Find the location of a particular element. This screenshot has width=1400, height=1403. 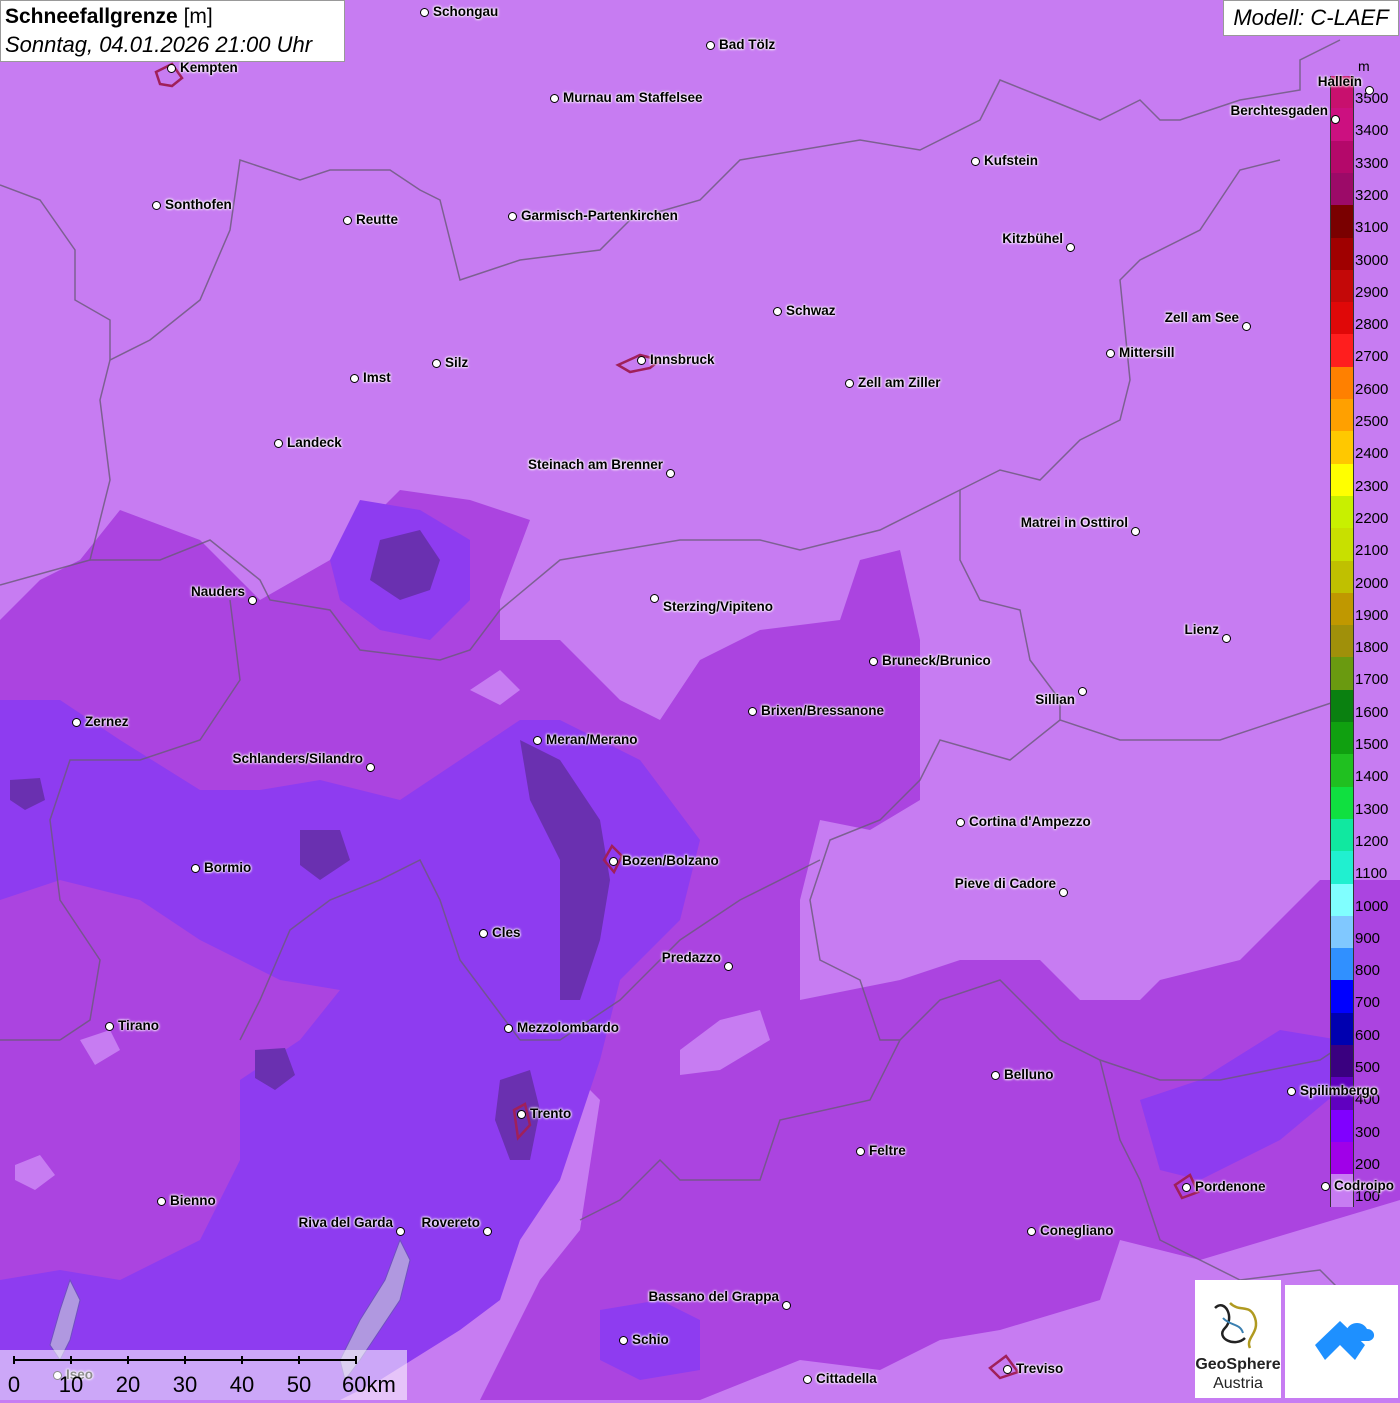

legend-label: 2300 is located at coordinates (1372, 486).